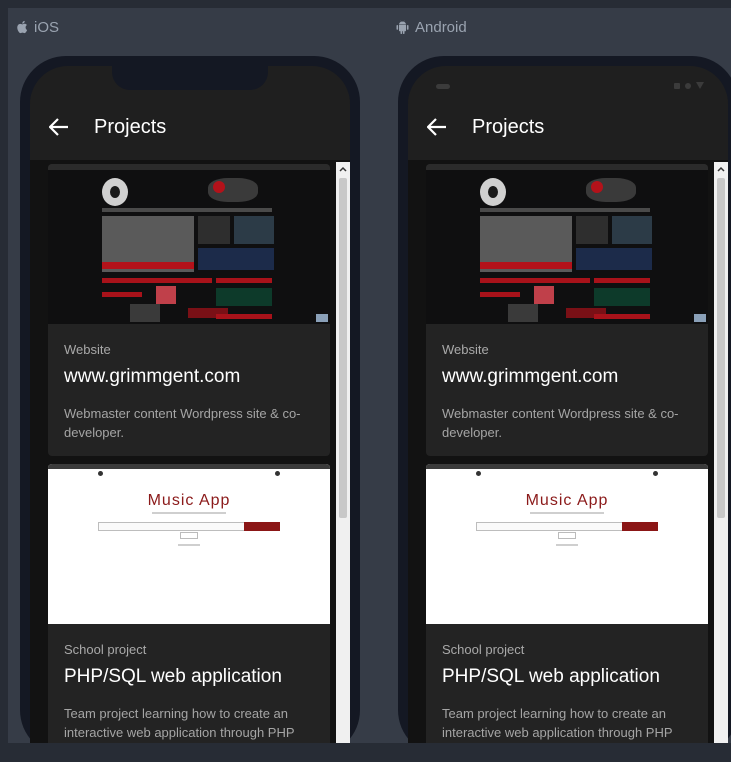  What do you see at coordinates (677, 85) in the screenshot?
I see `square-status-icon` at bounding box center [677, 85].